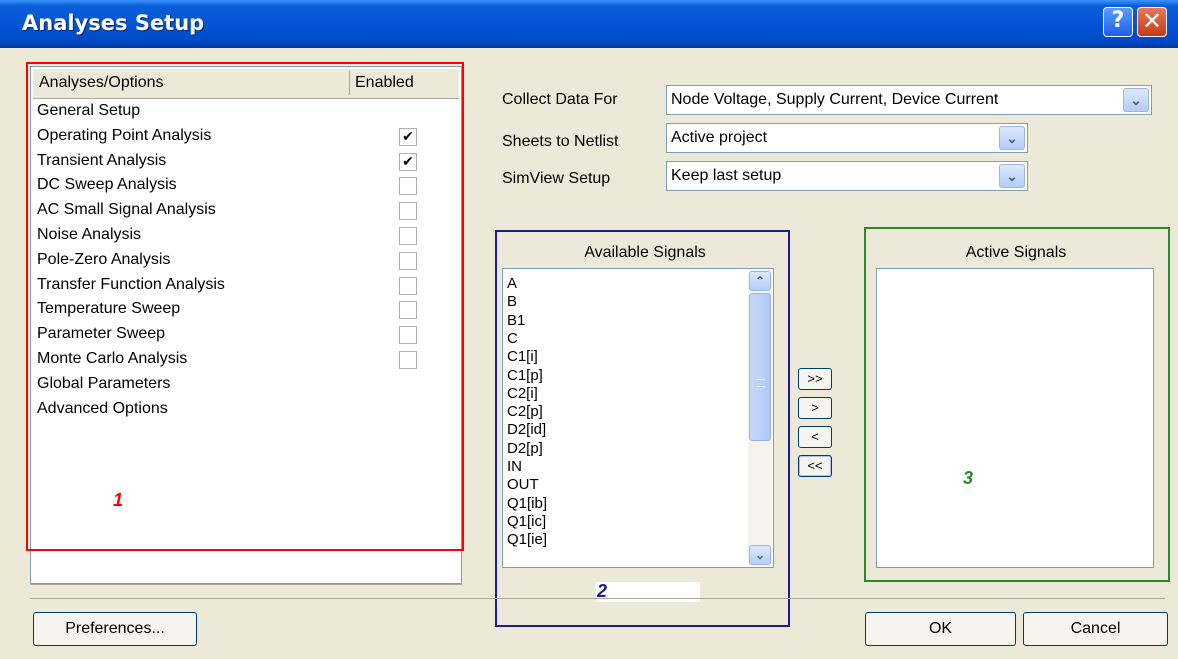 The height and width of the screenshot is (659, 1178). I want to click on close-button: ✕, so click(1152, 22).